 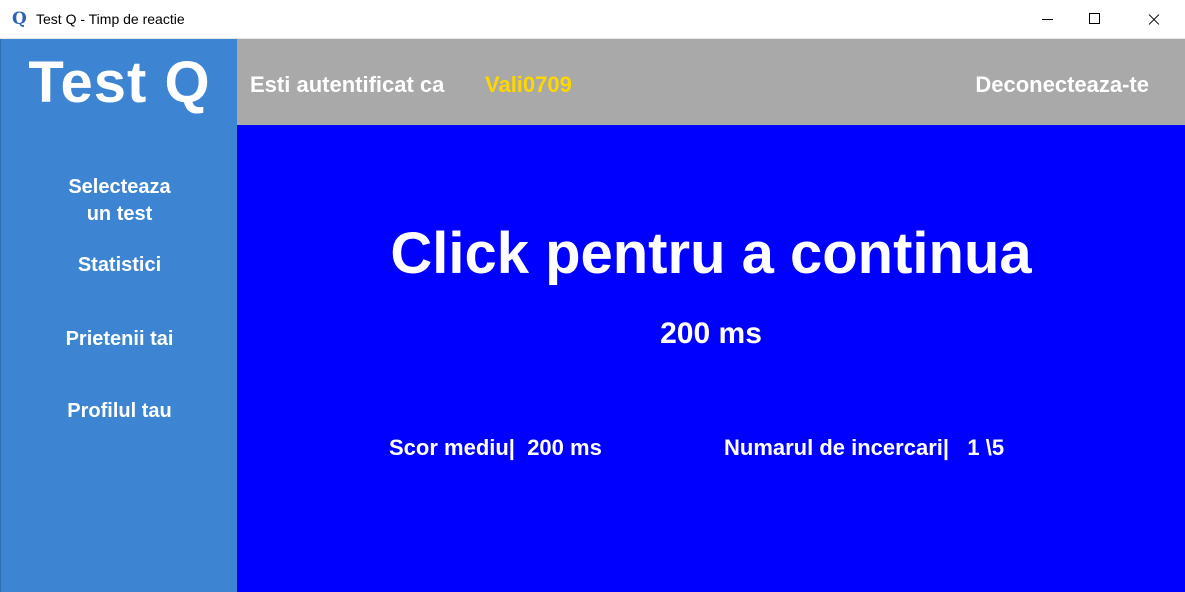 I want to click on minimize-button, so click(x=1047, y=19).